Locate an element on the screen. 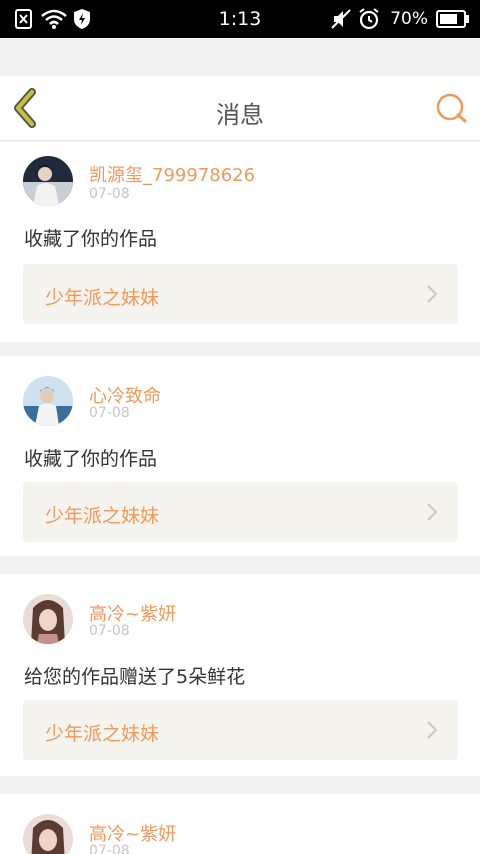 The width and height of the screenshot is (480, 854). mute-icon is located at coordinates (341, 19).